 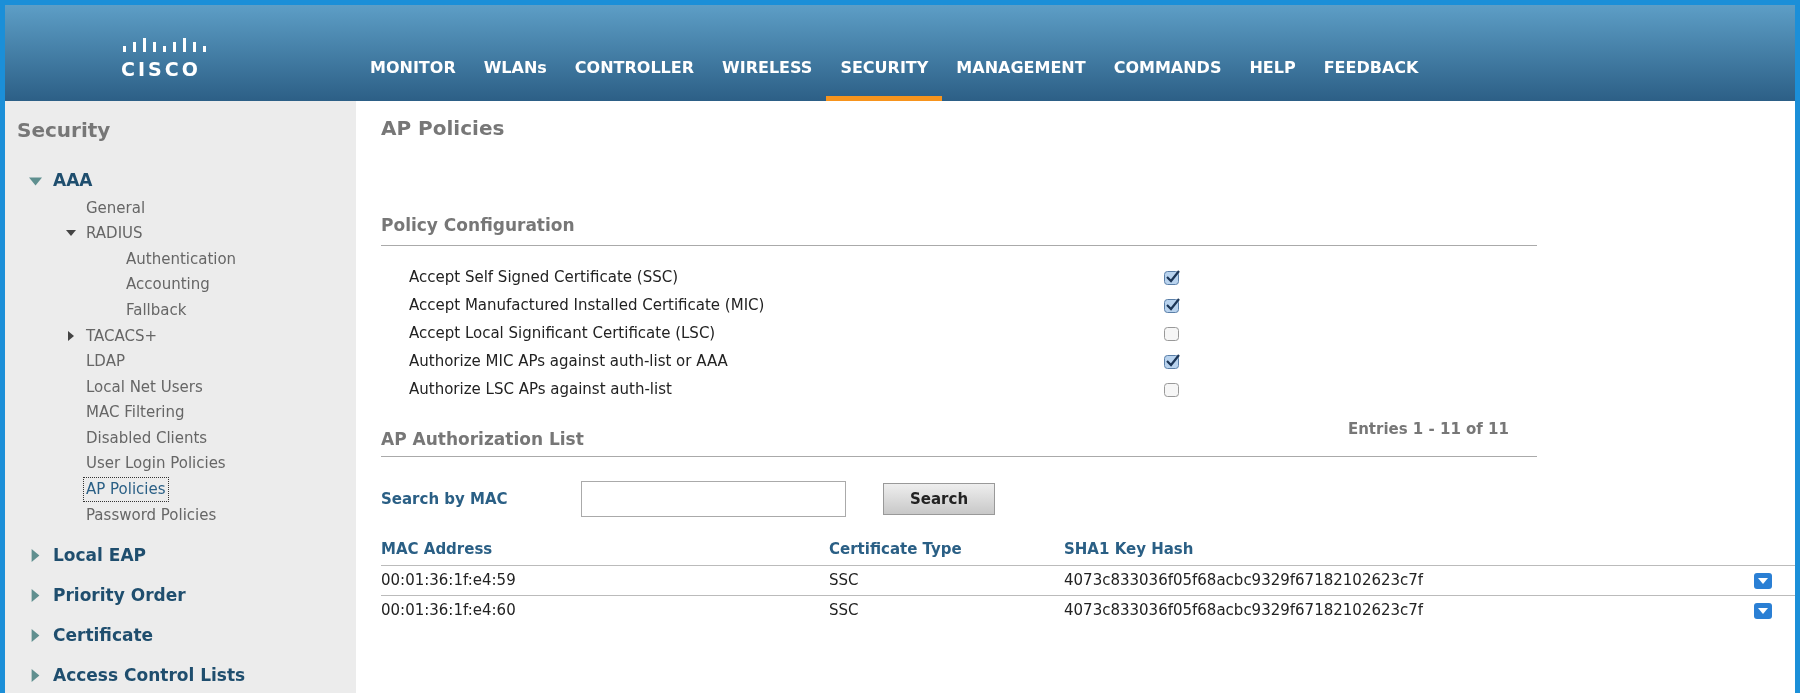 What do you see at coordinates (144, 387) in the screenshot?
I see `sidebar-item: Local Net Users` at bounding box center [144, 387].